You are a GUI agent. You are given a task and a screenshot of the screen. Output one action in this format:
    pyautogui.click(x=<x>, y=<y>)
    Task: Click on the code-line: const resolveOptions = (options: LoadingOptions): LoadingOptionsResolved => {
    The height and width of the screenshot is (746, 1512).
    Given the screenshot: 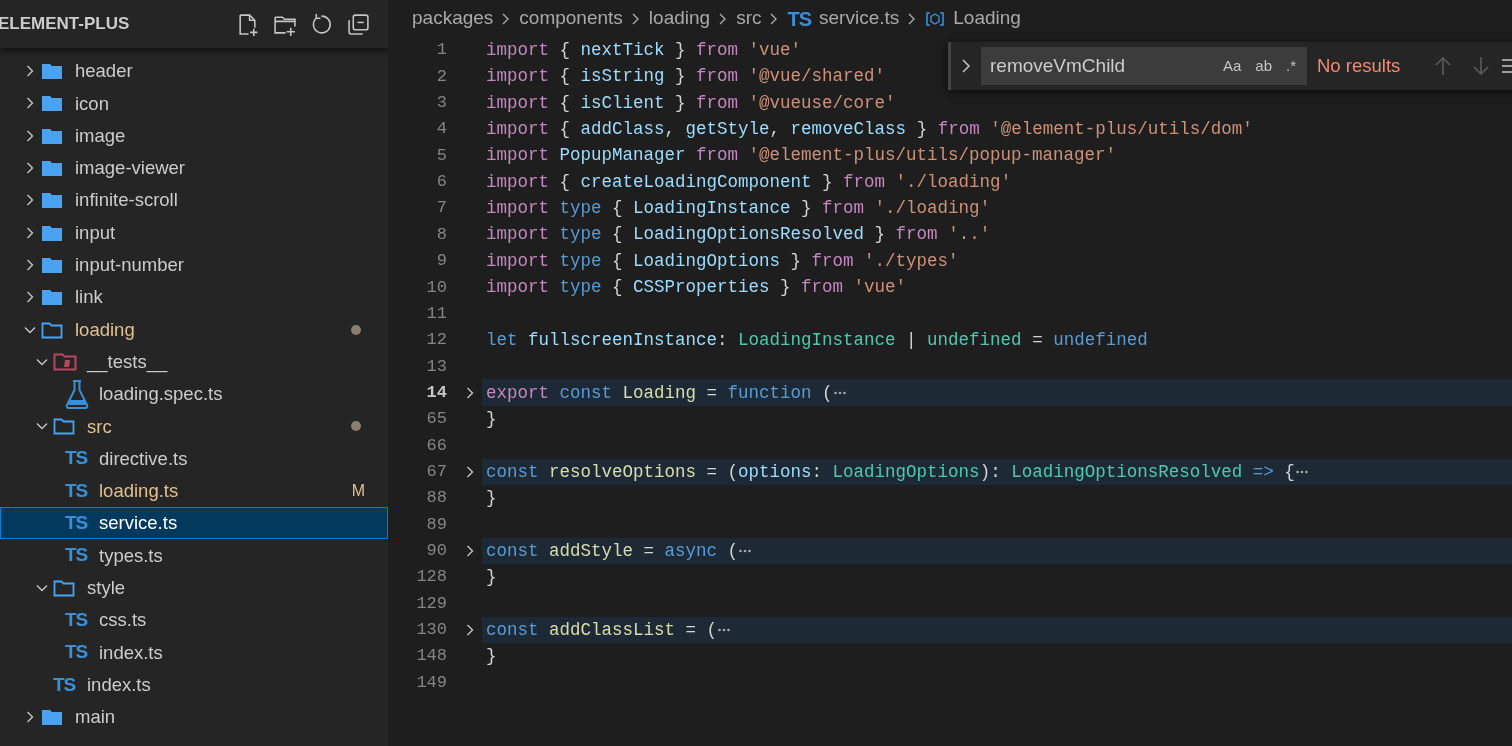 What is the action you would take?
    pyautogui.click(x=890, y=472)
    